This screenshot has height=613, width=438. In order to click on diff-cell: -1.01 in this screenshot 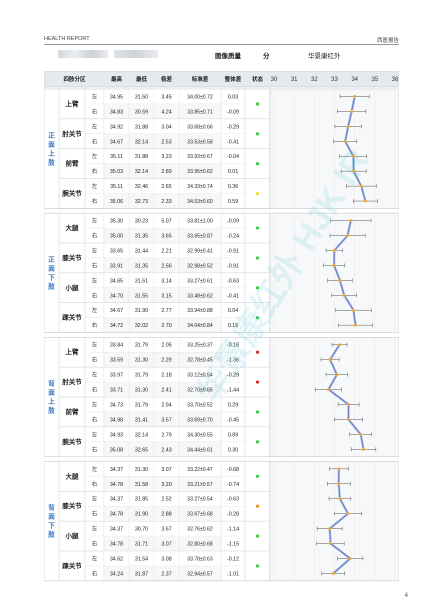, I will do `click(233, 574)`.